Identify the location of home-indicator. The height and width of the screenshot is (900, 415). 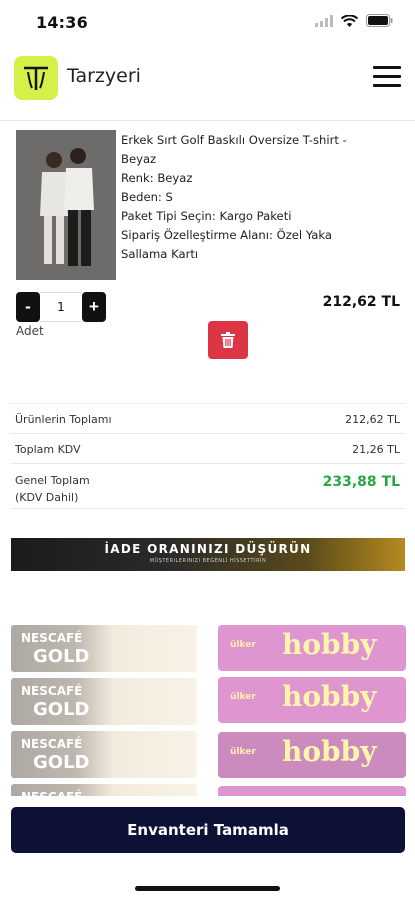
(207, 888).